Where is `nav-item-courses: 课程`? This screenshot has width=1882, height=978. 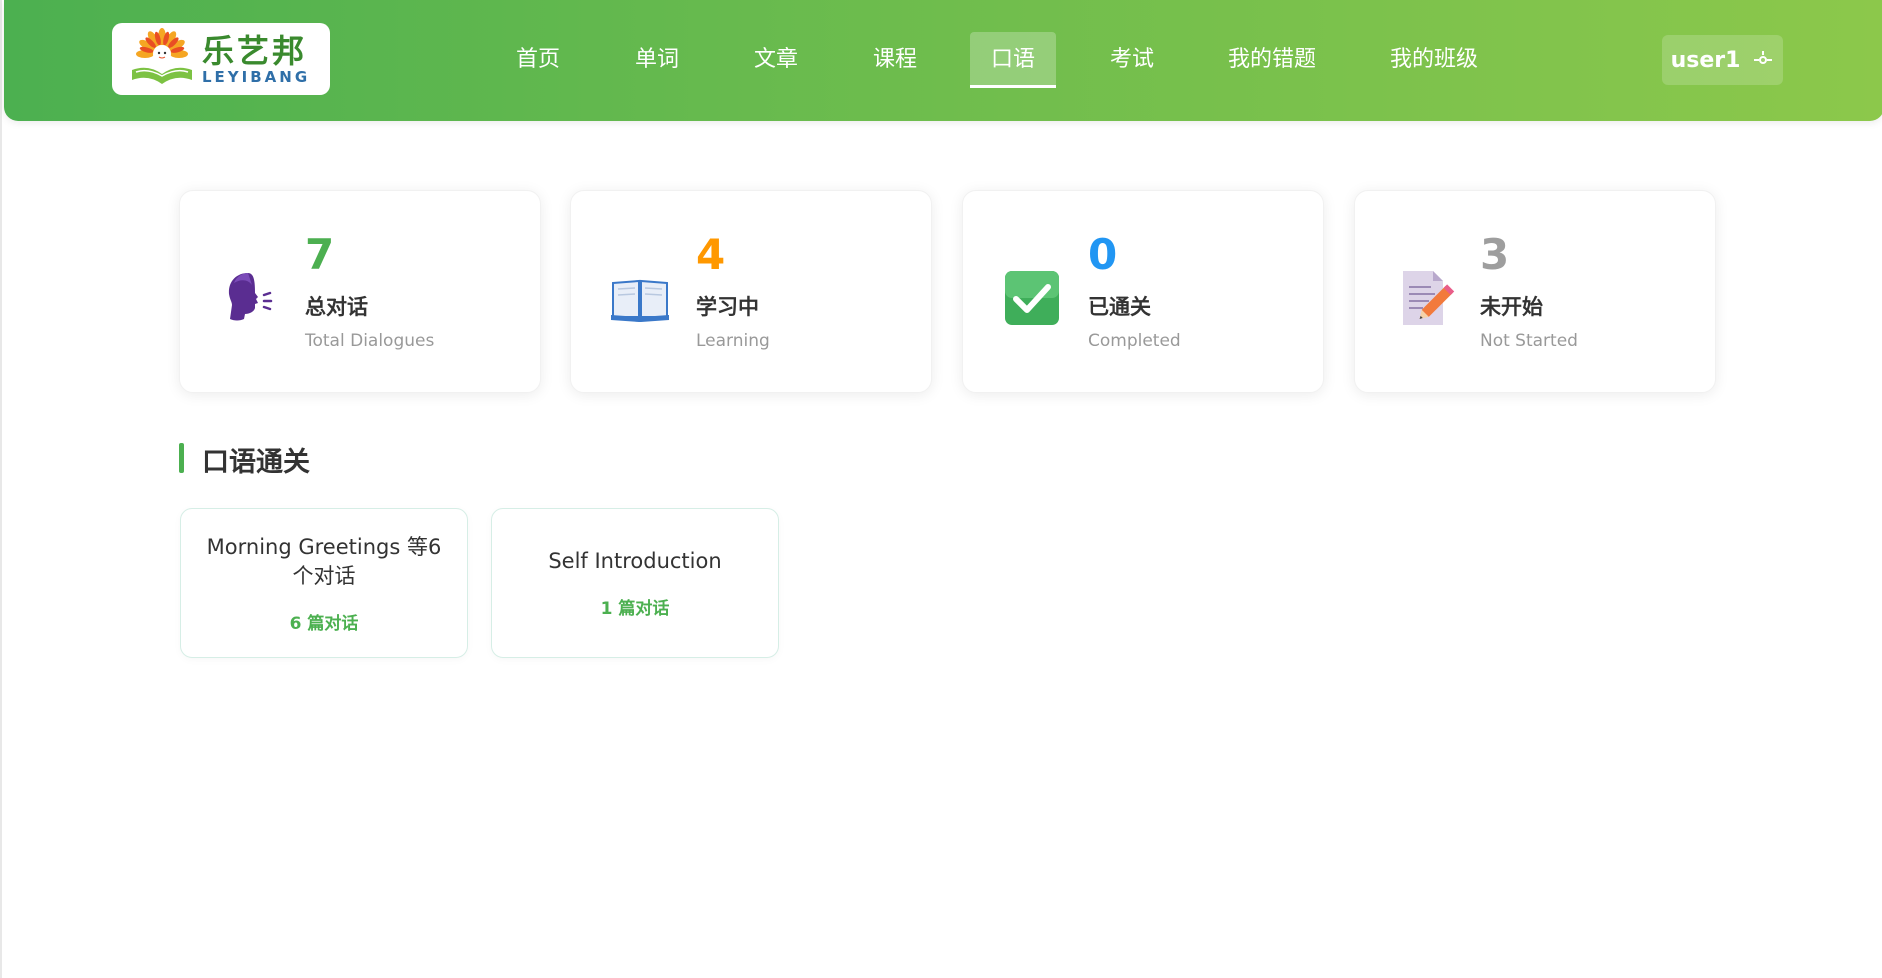 nav-item-courses: 课程 is located at coordinates (895, 60).